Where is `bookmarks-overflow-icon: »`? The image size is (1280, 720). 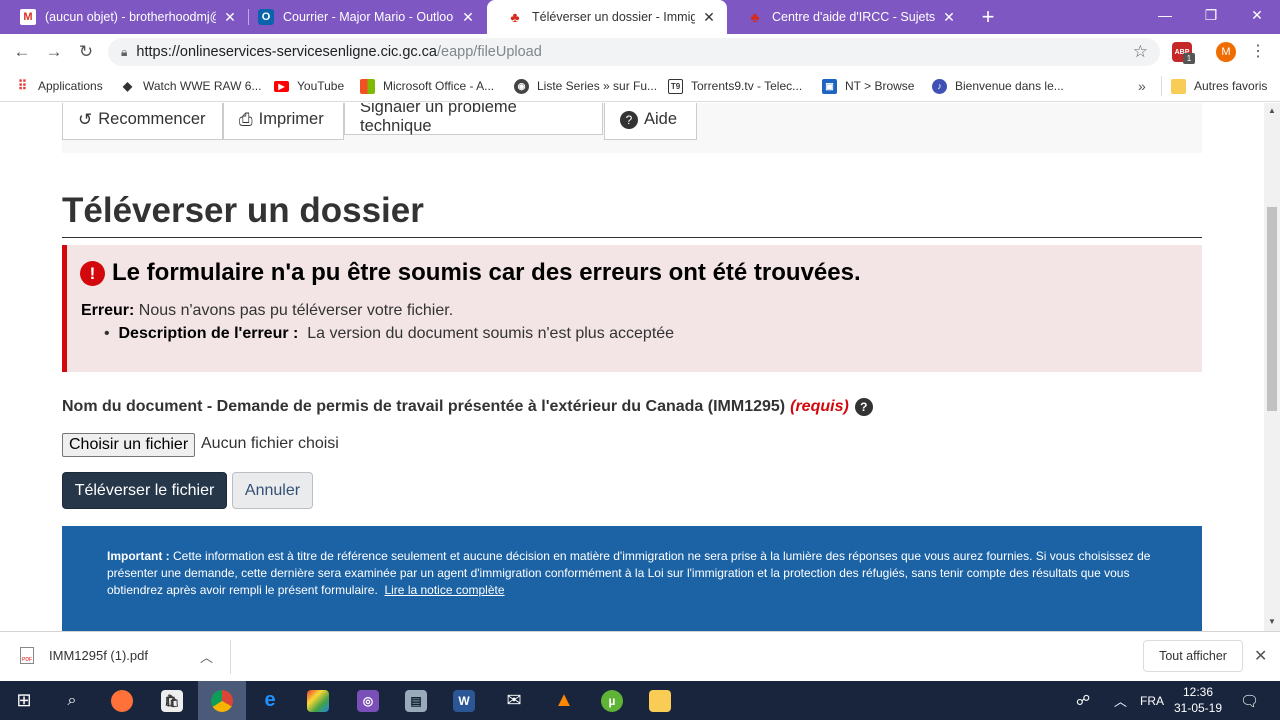 bookmarks-overflow-icon: » is located at coordinates (1142, 86).